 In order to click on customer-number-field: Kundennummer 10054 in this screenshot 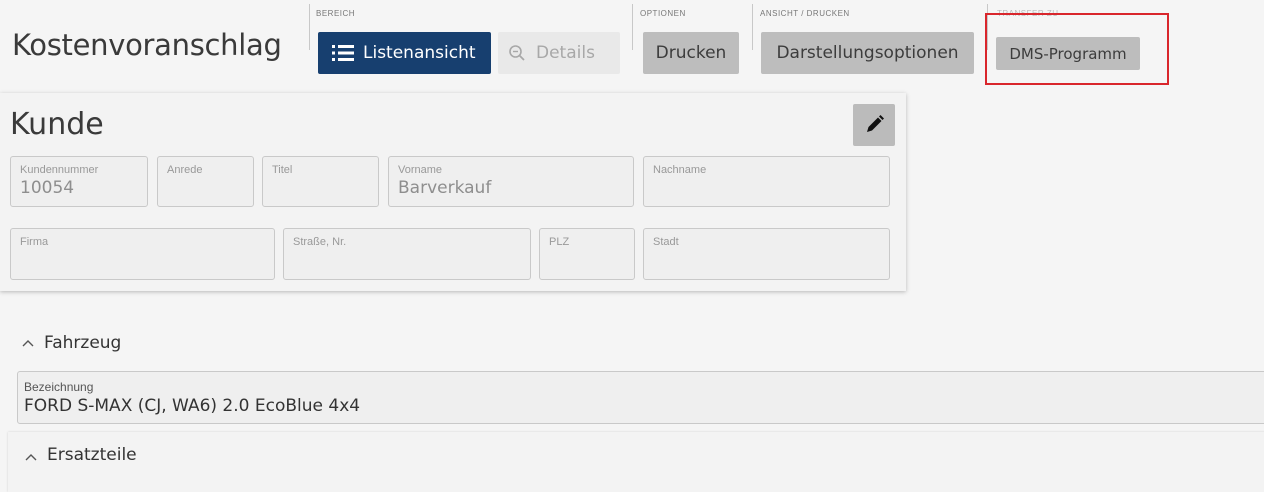, I will do `click(79, 181)`.